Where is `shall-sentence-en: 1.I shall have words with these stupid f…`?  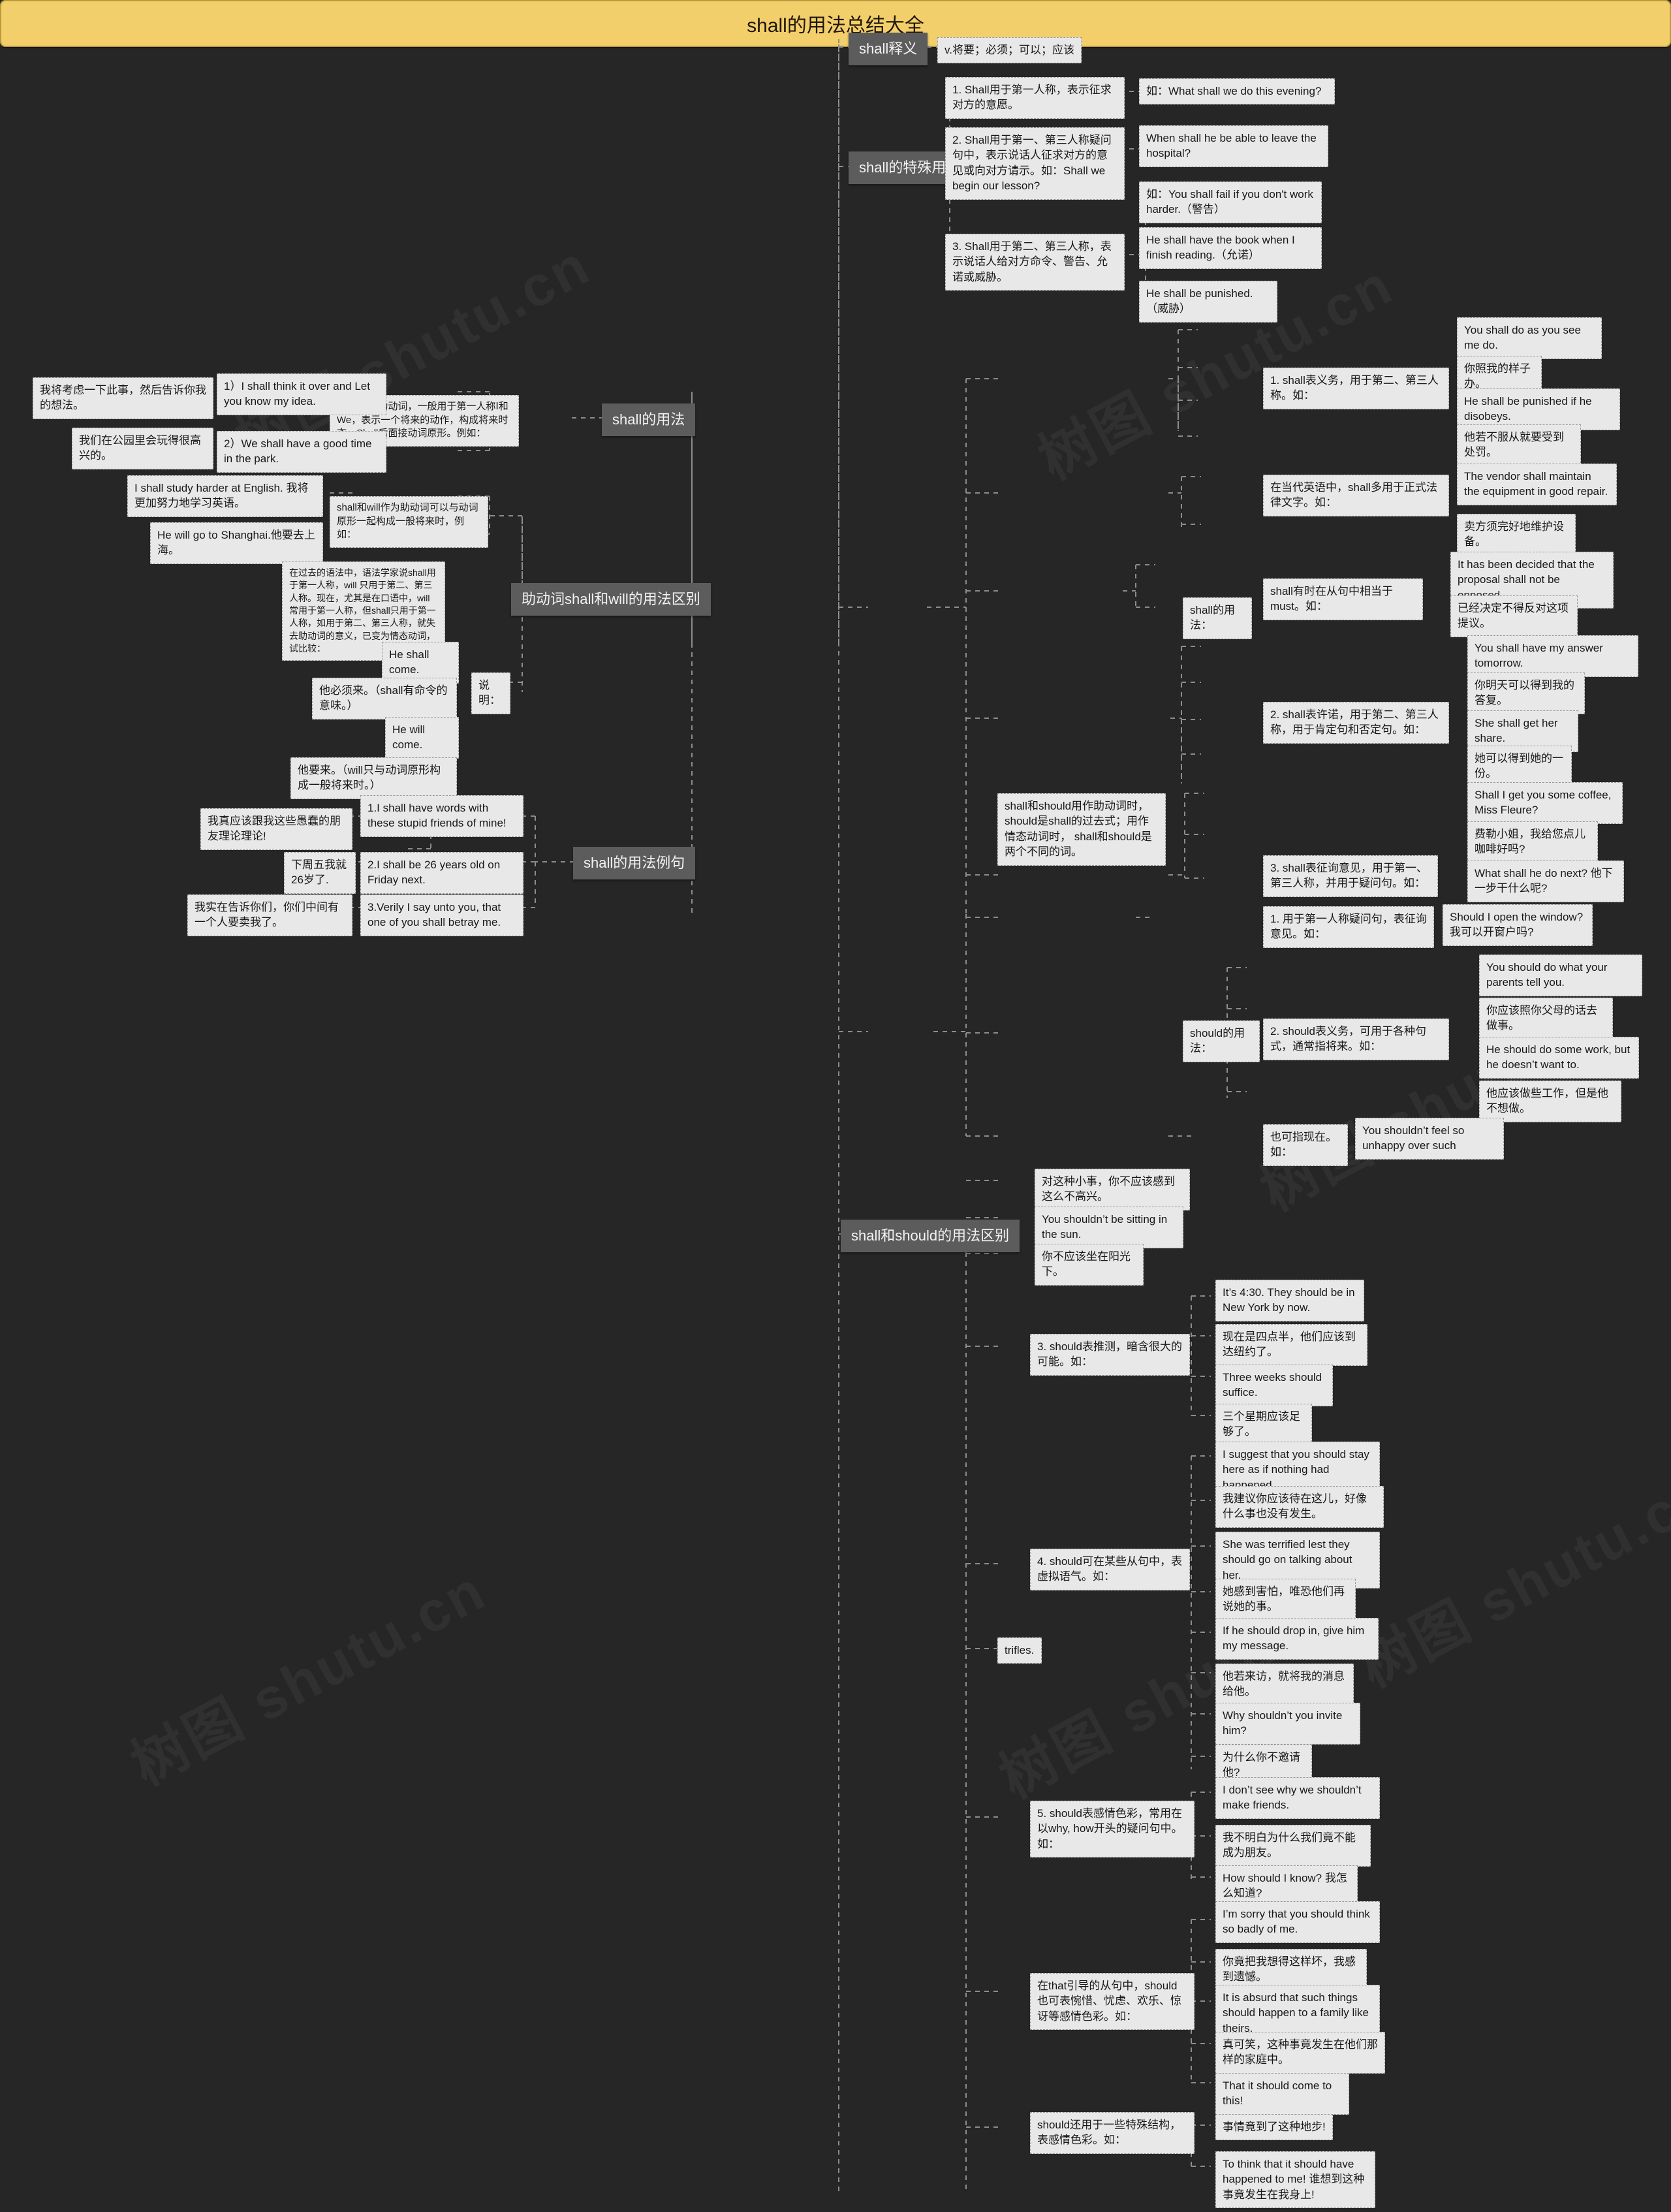
shall-sentence-en: 1.I shall have words with these stupid f… is located at coordinates (441, 816).